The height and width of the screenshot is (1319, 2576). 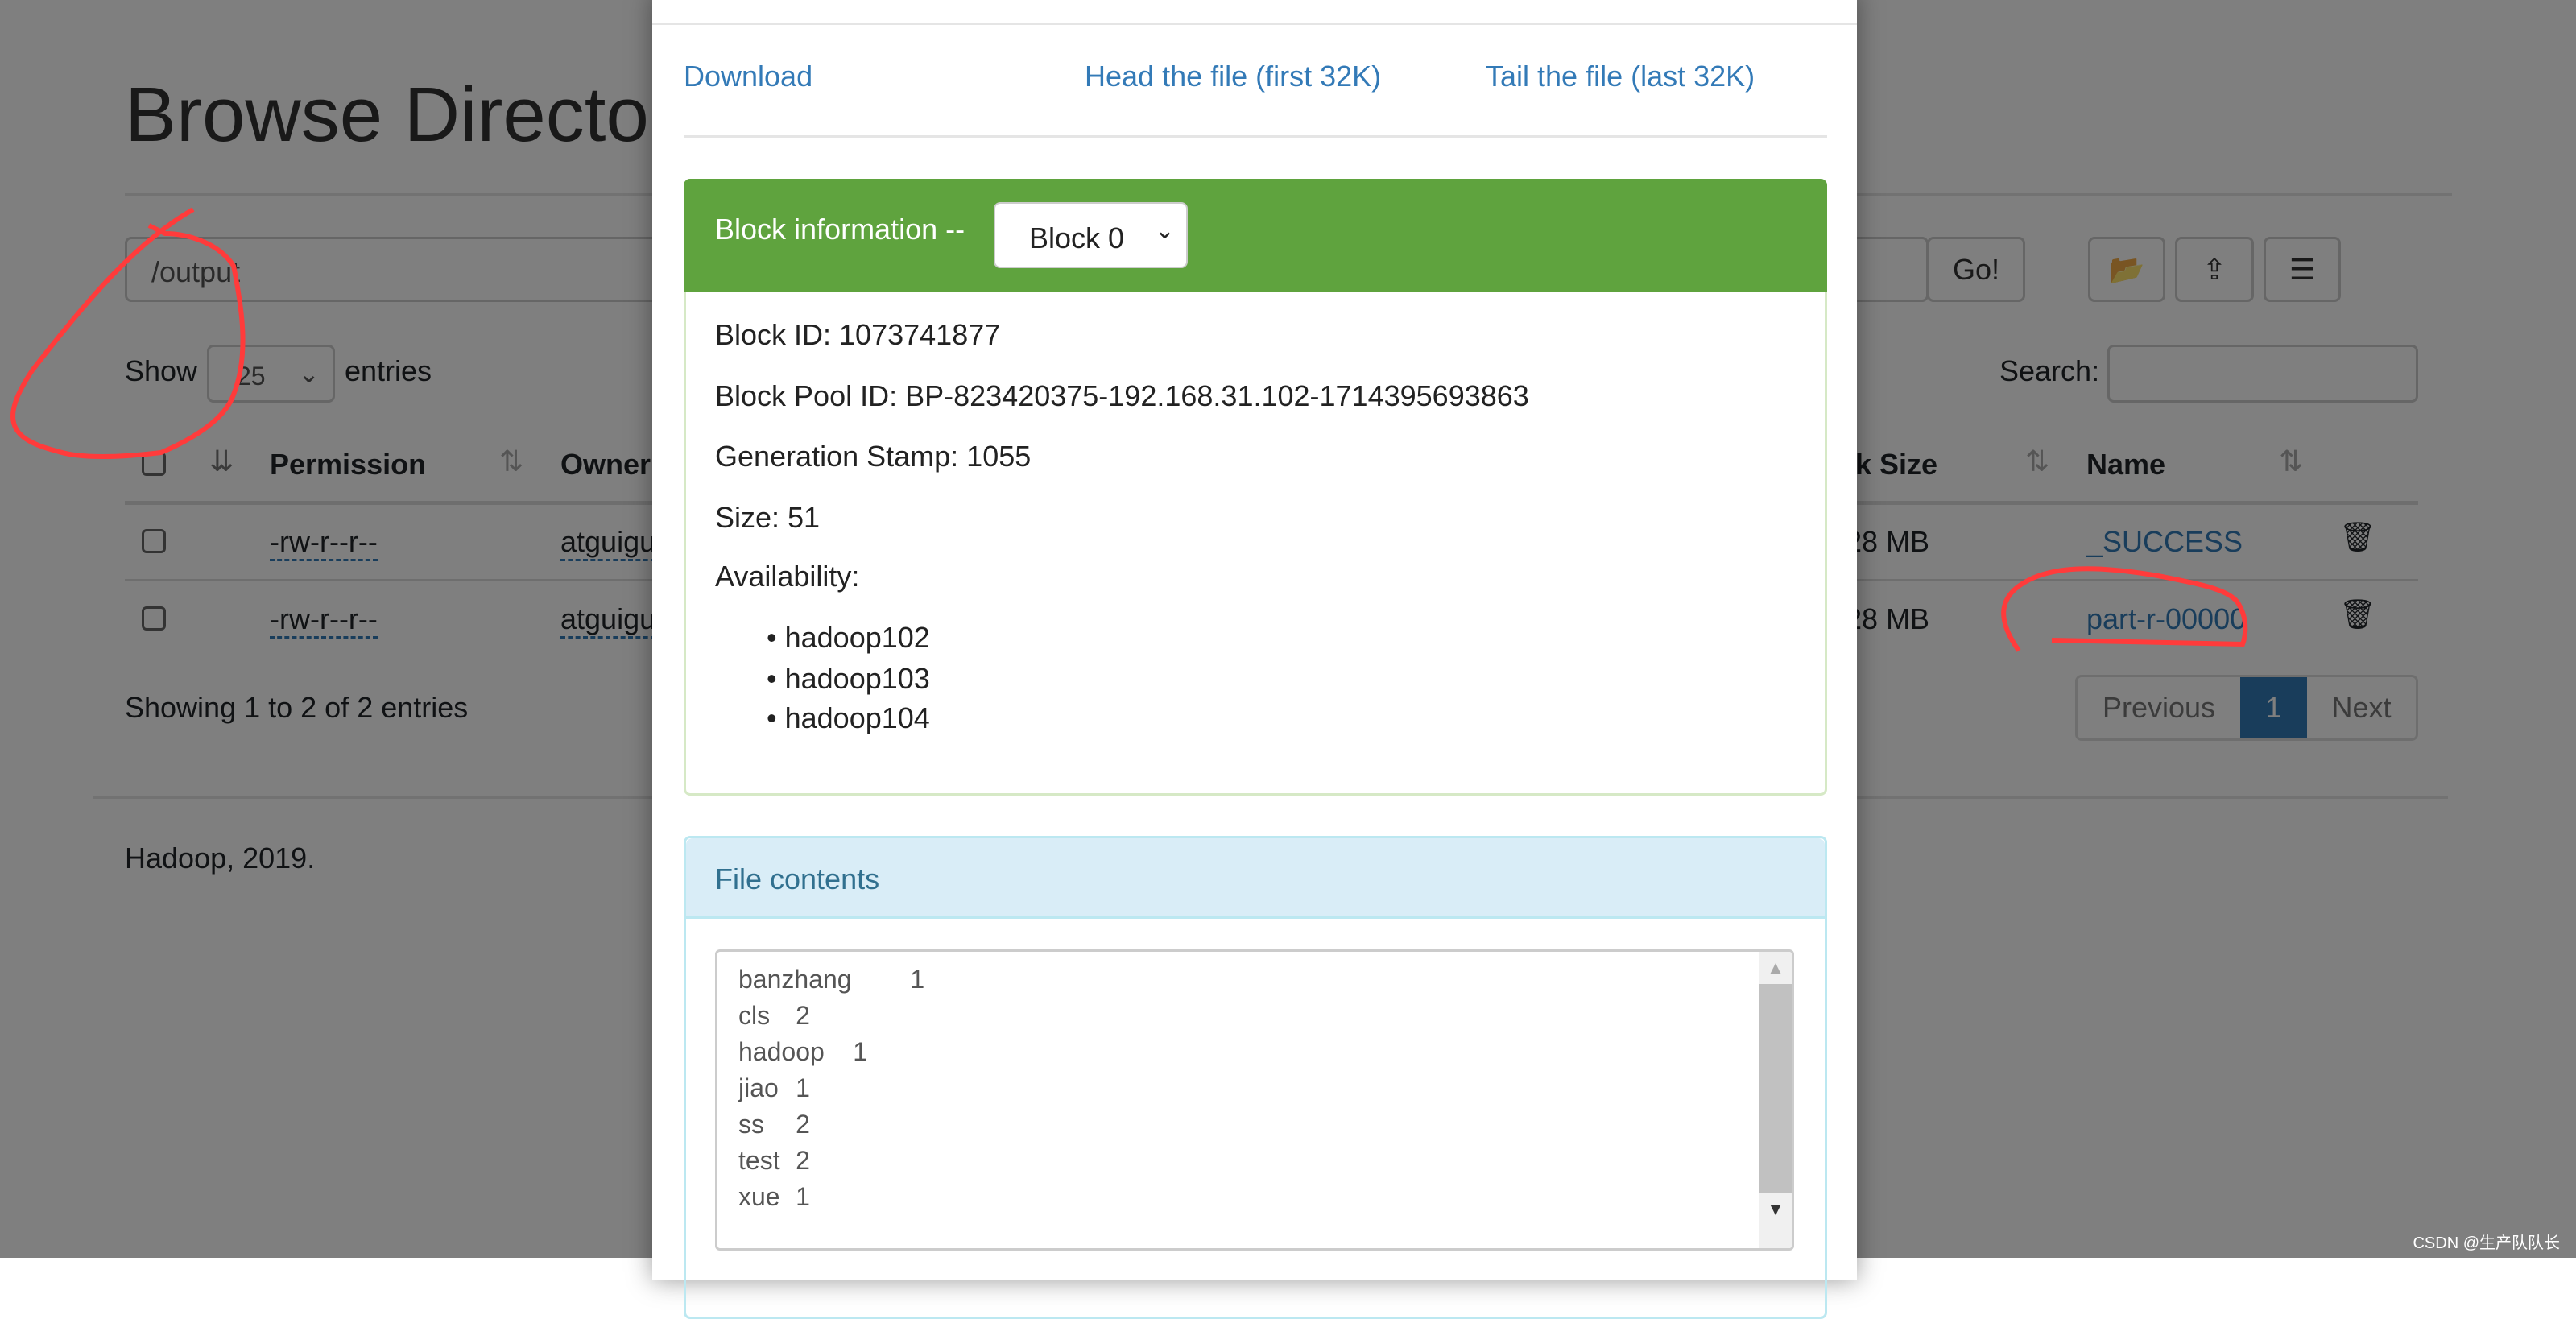 I want to click on annotation-circle-part, so click(x=2124, y=609).